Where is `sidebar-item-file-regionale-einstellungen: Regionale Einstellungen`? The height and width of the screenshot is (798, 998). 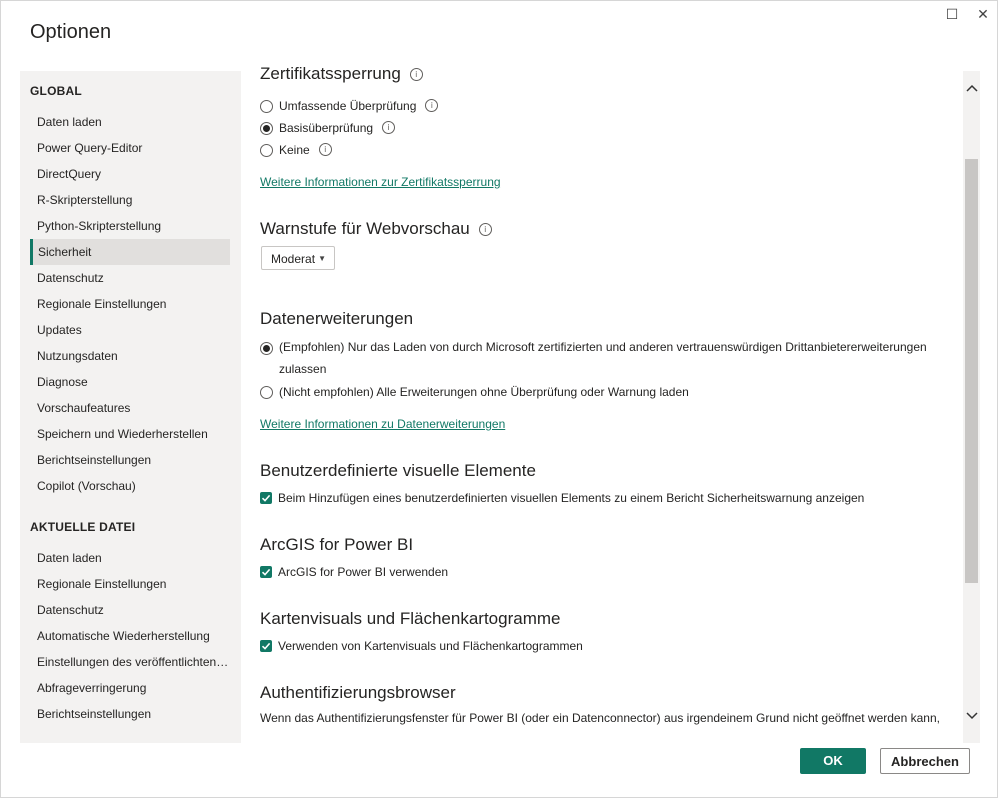
sidebar-item-file-regionale-einstellungen: Regionale Einstellungen is located at coordinates (130, 584).